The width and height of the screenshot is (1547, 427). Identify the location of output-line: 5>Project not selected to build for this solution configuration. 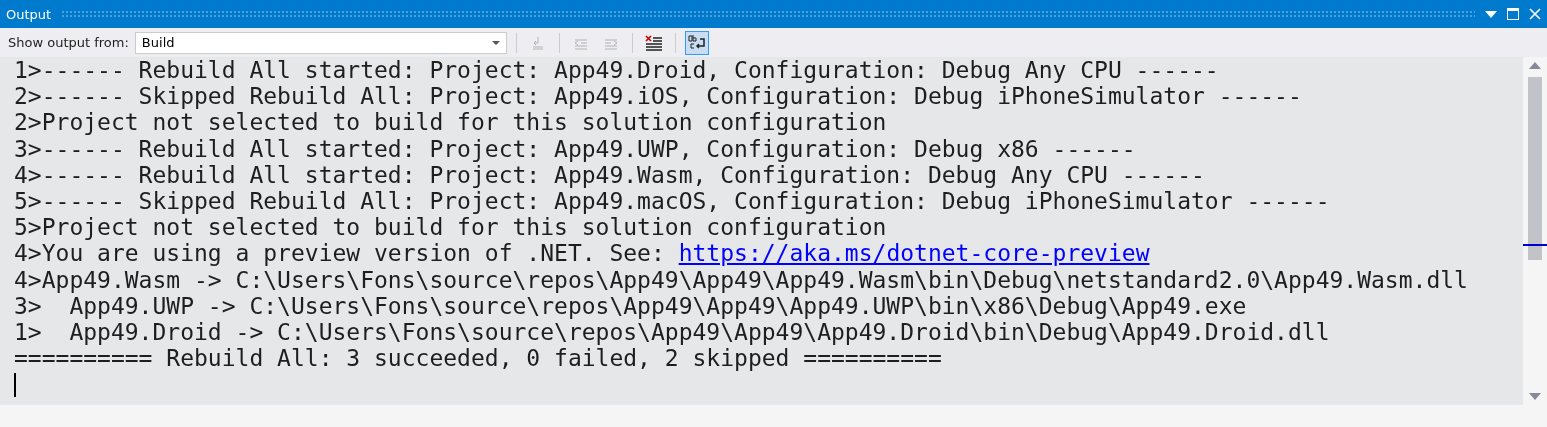
(450, 227).